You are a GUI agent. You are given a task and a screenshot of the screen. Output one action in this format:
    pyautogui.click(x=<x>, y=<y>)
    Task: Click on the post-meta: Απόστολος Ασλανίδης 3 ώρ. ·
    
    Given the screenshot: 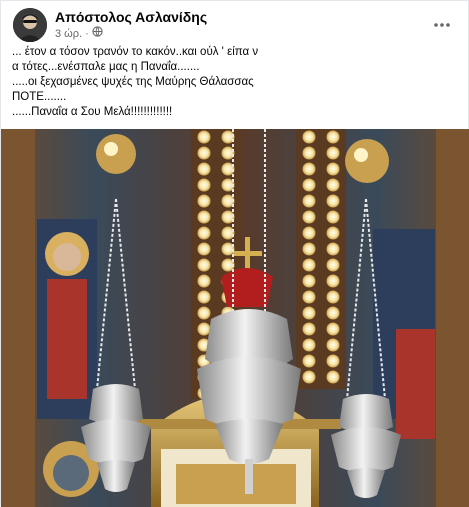 What is the action you would take?
    pyautogui.click(x=131, y=25)
    